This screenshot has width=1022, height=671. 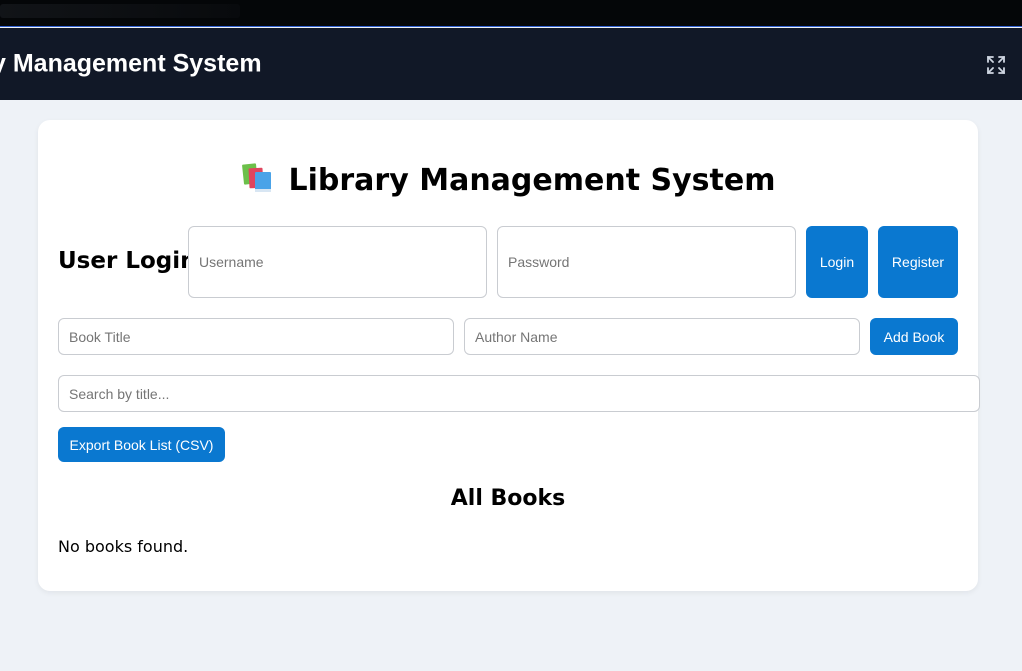 I want to click on blurred-tab, so click(x=120, y=11).